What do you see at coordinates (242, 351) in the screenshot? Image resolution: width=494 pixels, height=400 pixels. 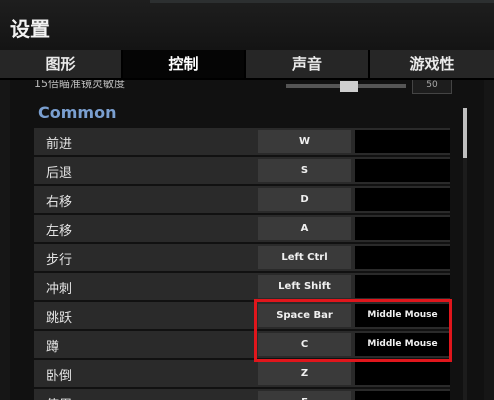 I see `binding-row-crouch: 蹲 C Middle Mouse Button` at bounding box center [242, 351].